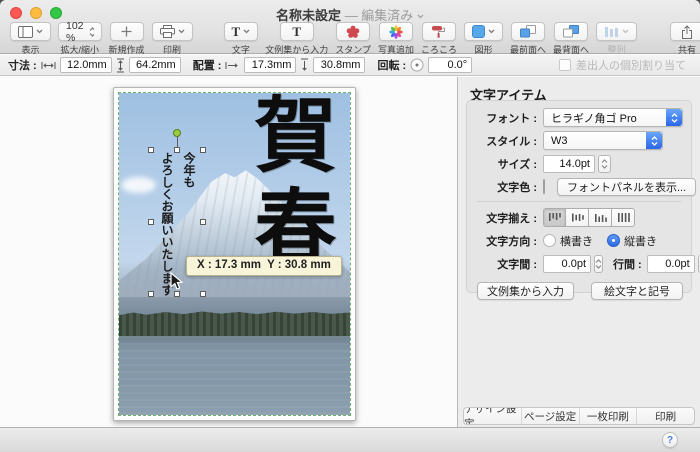  What do you see at coordinates (450, 65) in the screenshot?
I see `rotation-input` at bounding box center [450, 65].